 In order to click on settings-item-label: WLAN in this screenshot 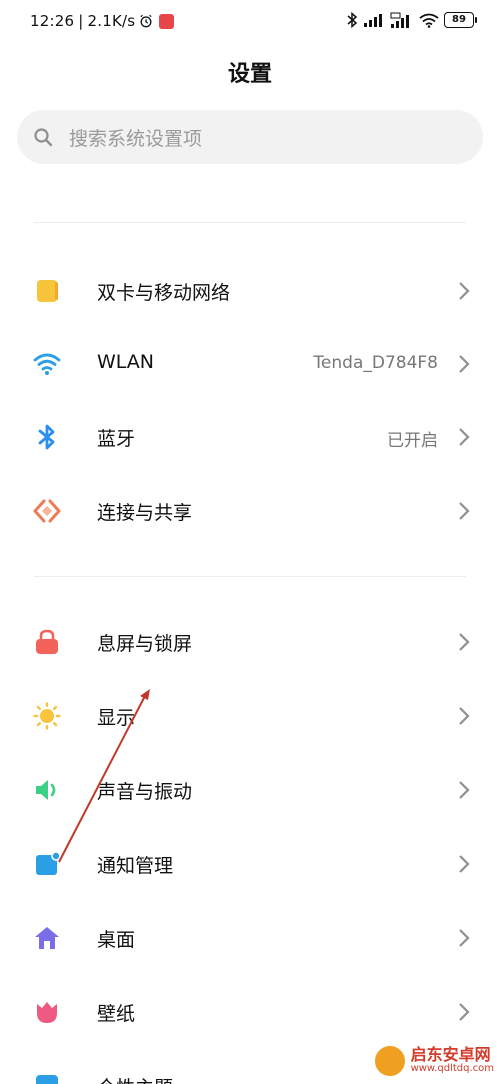, I will do `click(126, 362)`.